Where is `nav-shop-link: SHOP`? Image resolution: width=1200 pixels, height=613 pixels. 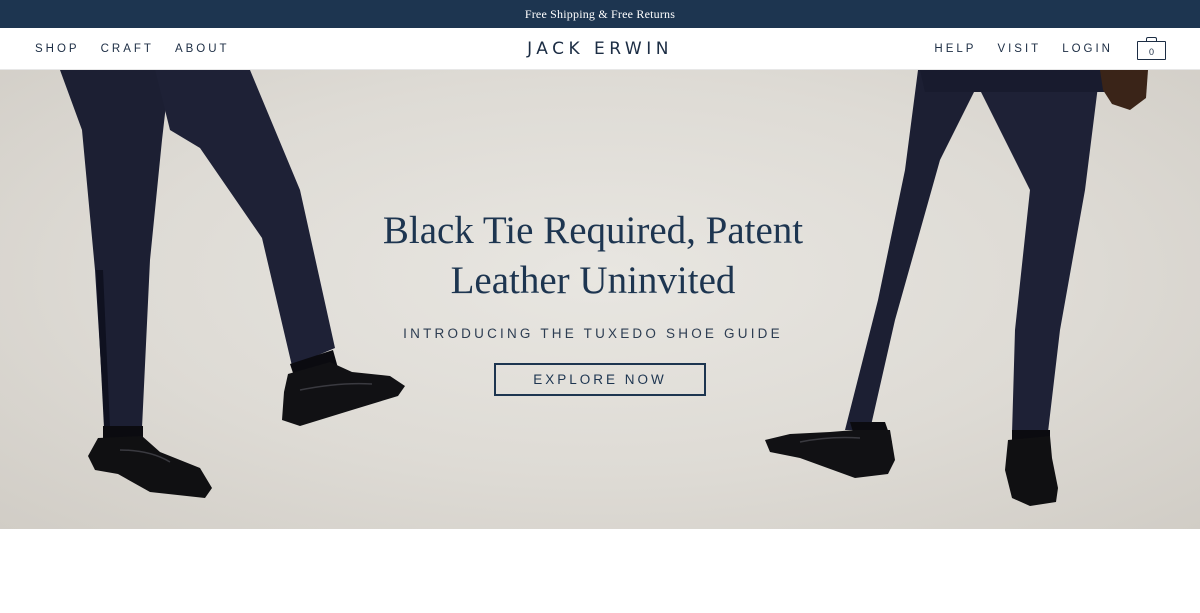 nav-shop-link: SHOP is located at coordinates (57, 49).